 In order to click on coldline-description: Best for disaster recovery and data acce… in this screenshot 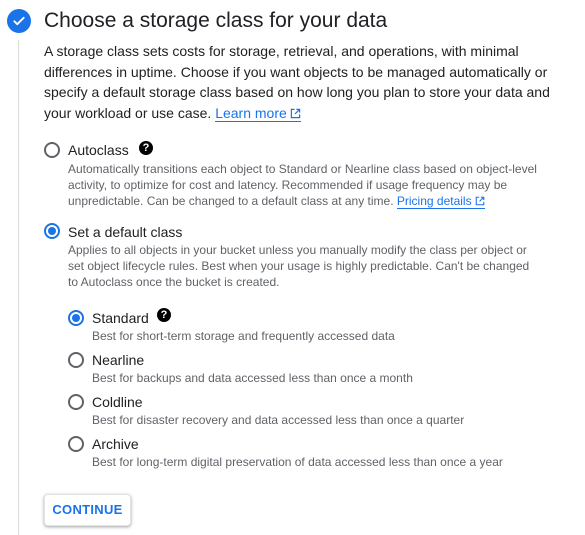, I will do `click(278, 420)`.